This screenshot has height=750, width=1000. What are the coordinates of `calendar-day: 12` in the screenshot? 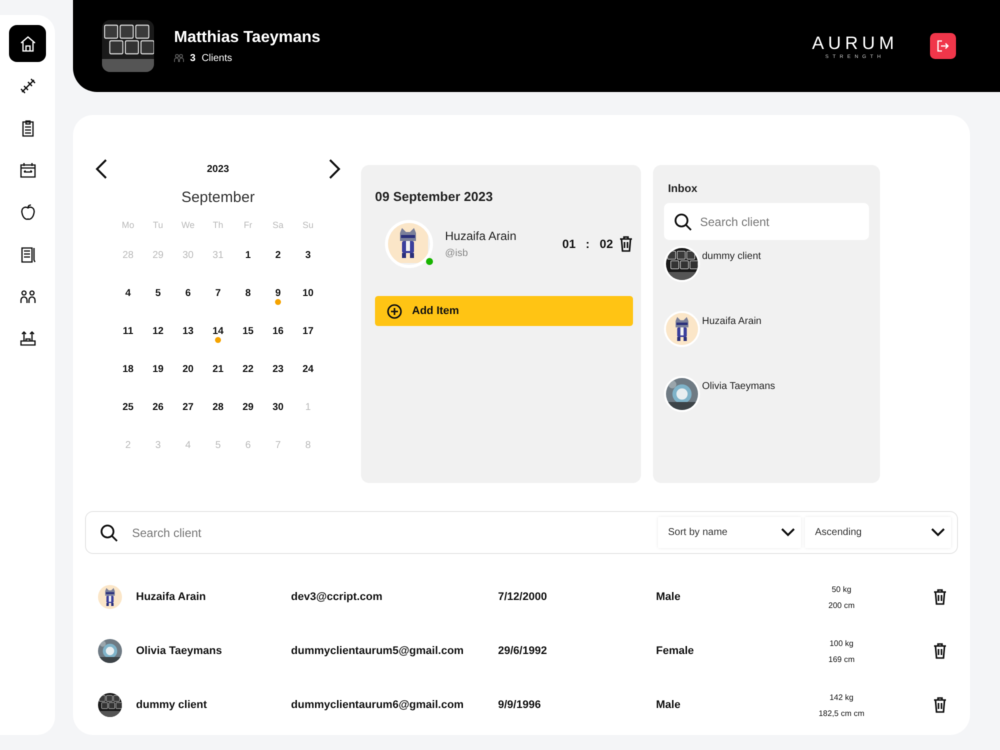 It's located at (158, 331).